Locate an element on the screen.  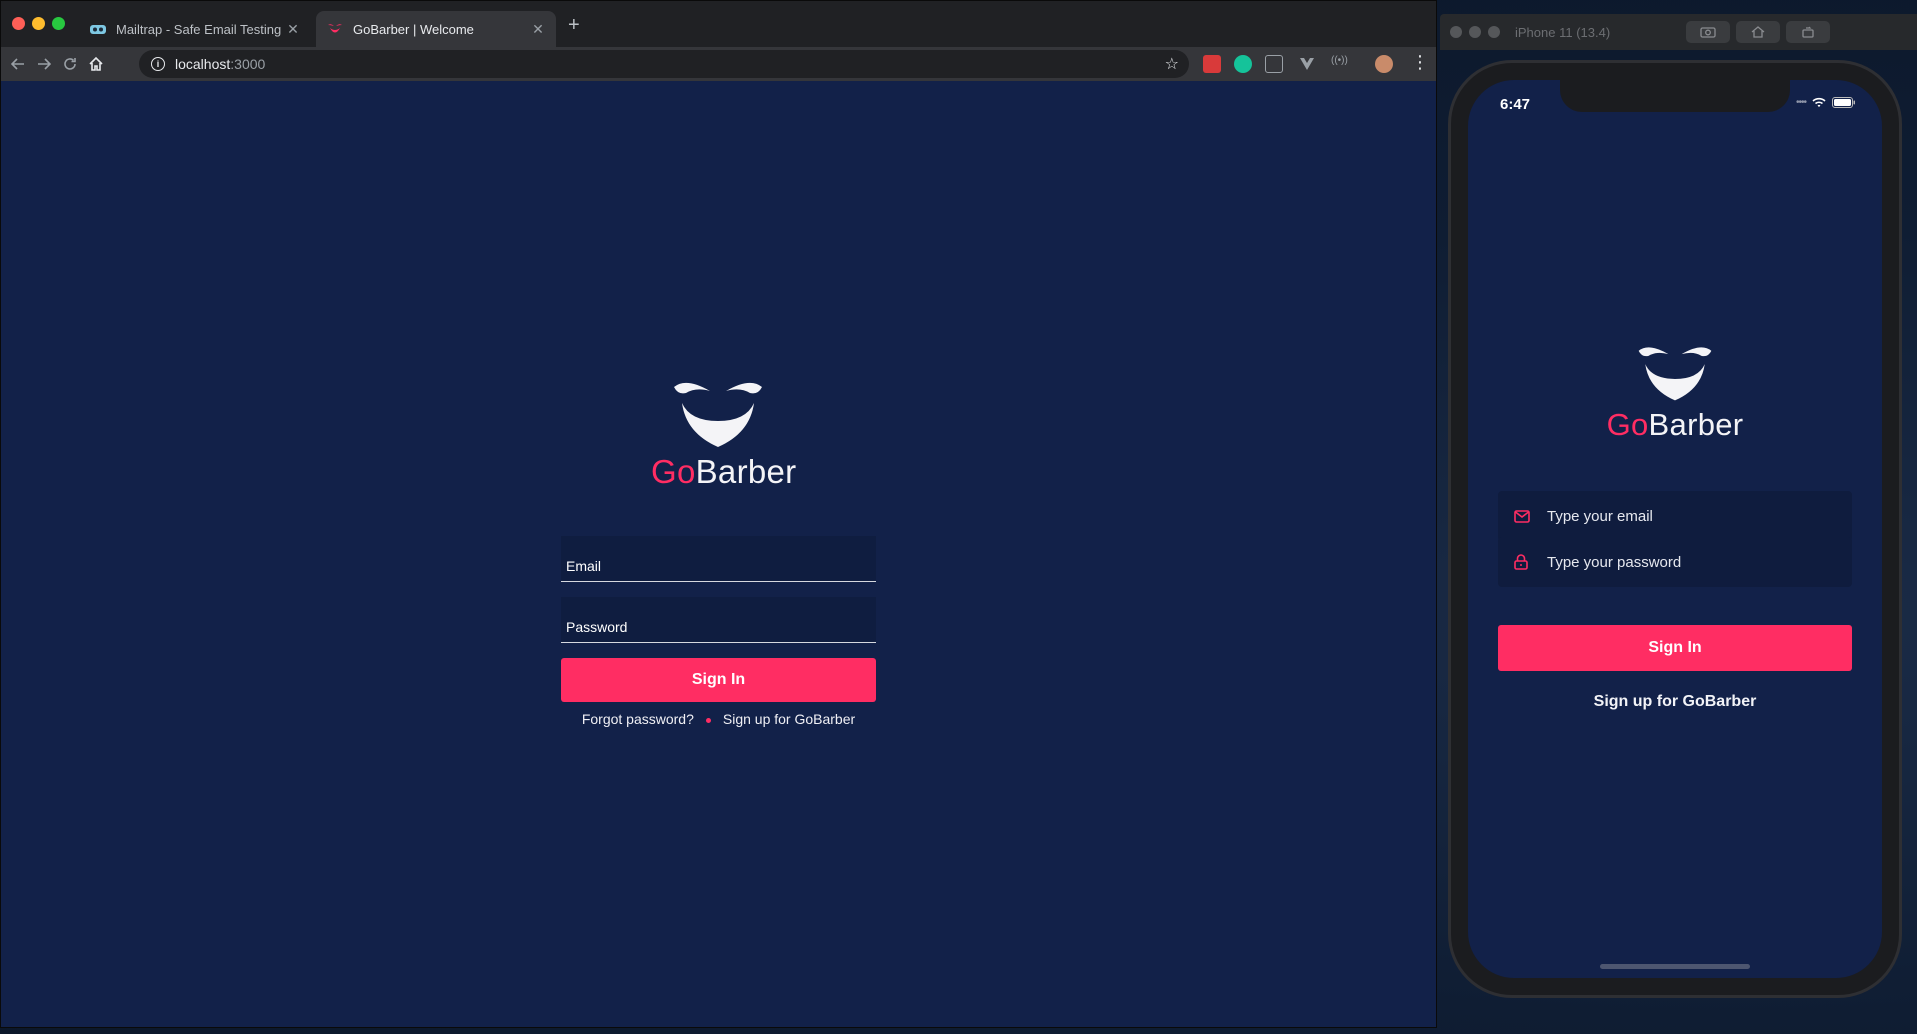
simulator-title-bar: iPhone 11 (13.4) is located at coordinates (1678, 32).